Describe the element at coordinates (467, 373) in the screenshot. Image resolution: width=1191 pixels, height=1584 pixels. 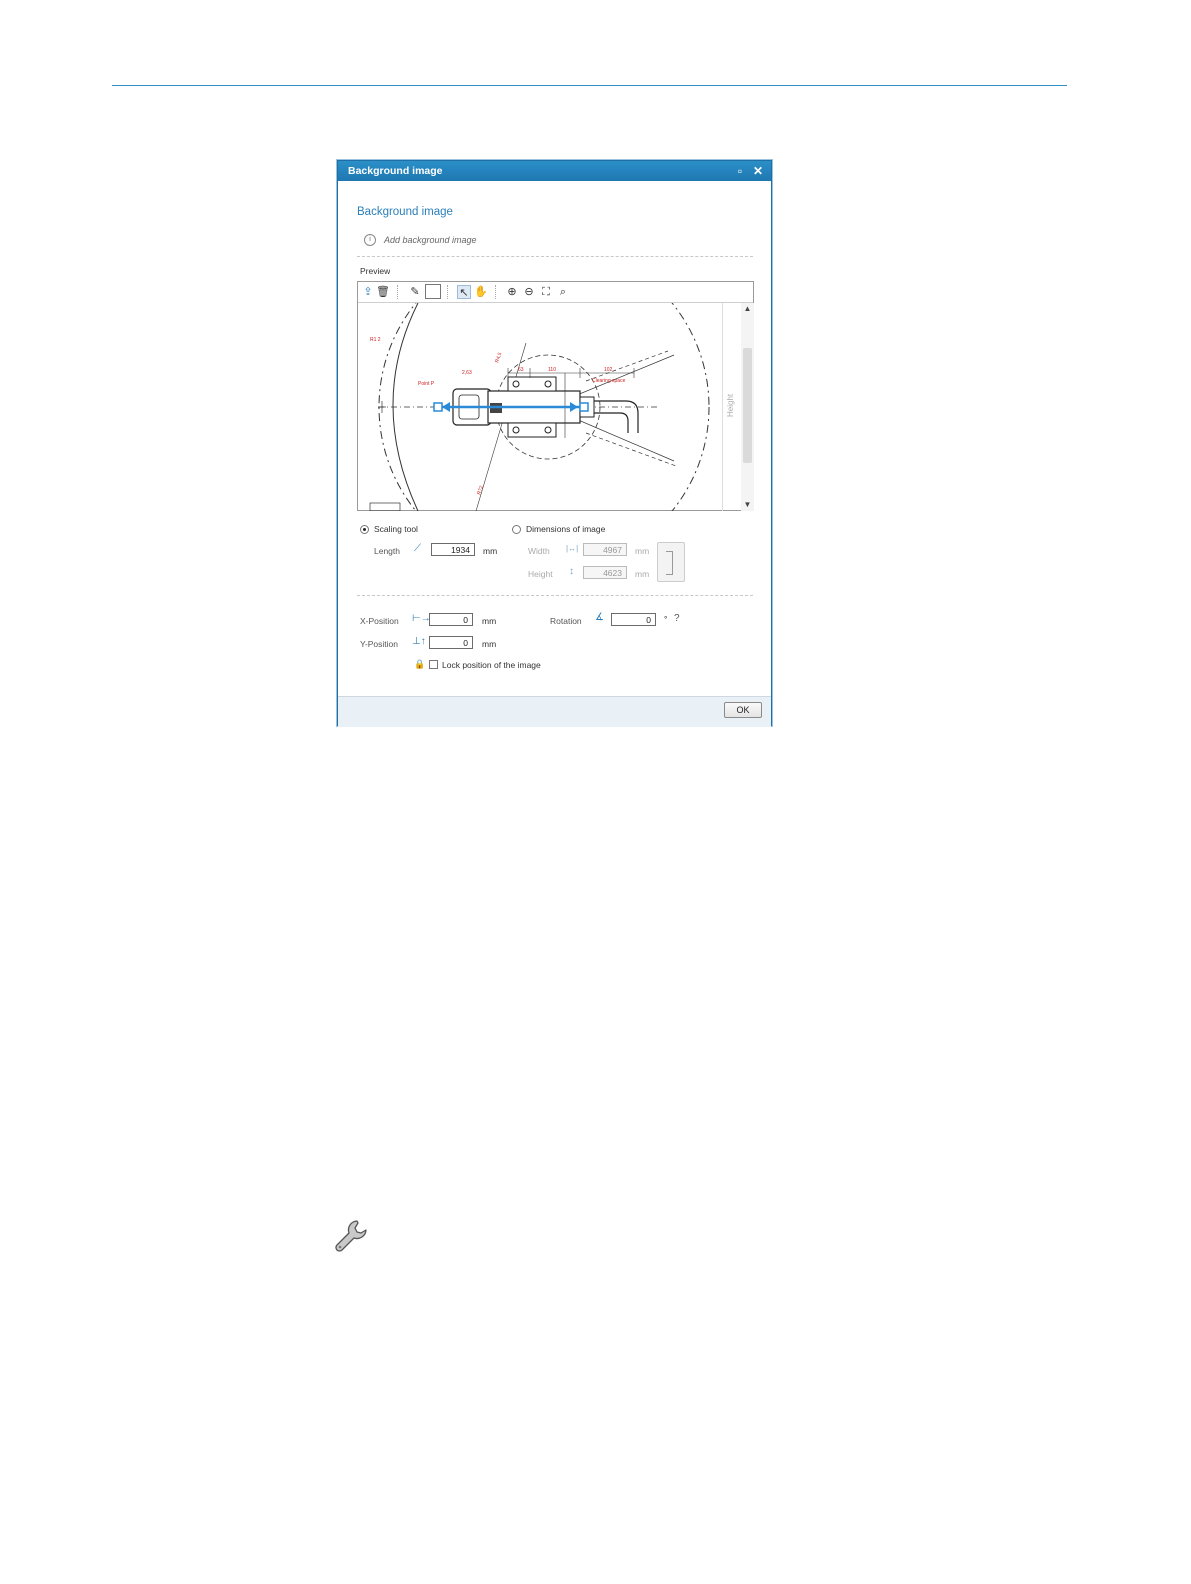
I see `dim-label-263: 2,63` at that location.